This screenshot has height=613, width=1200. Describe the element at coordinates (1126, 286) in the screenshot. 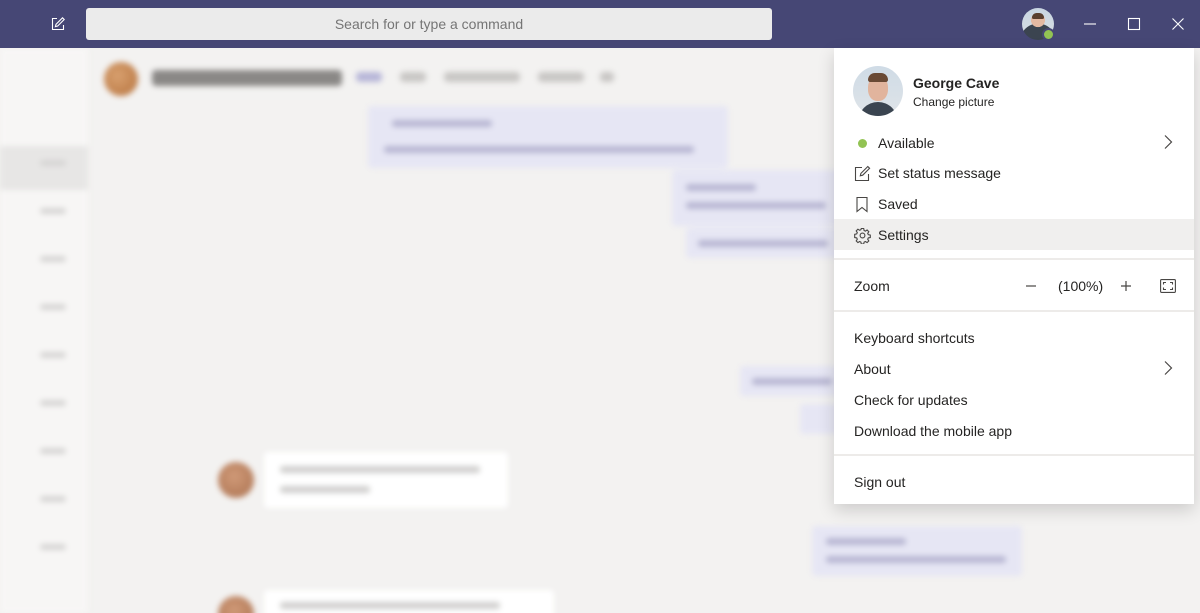

I see `zoom-in-button` at that location.